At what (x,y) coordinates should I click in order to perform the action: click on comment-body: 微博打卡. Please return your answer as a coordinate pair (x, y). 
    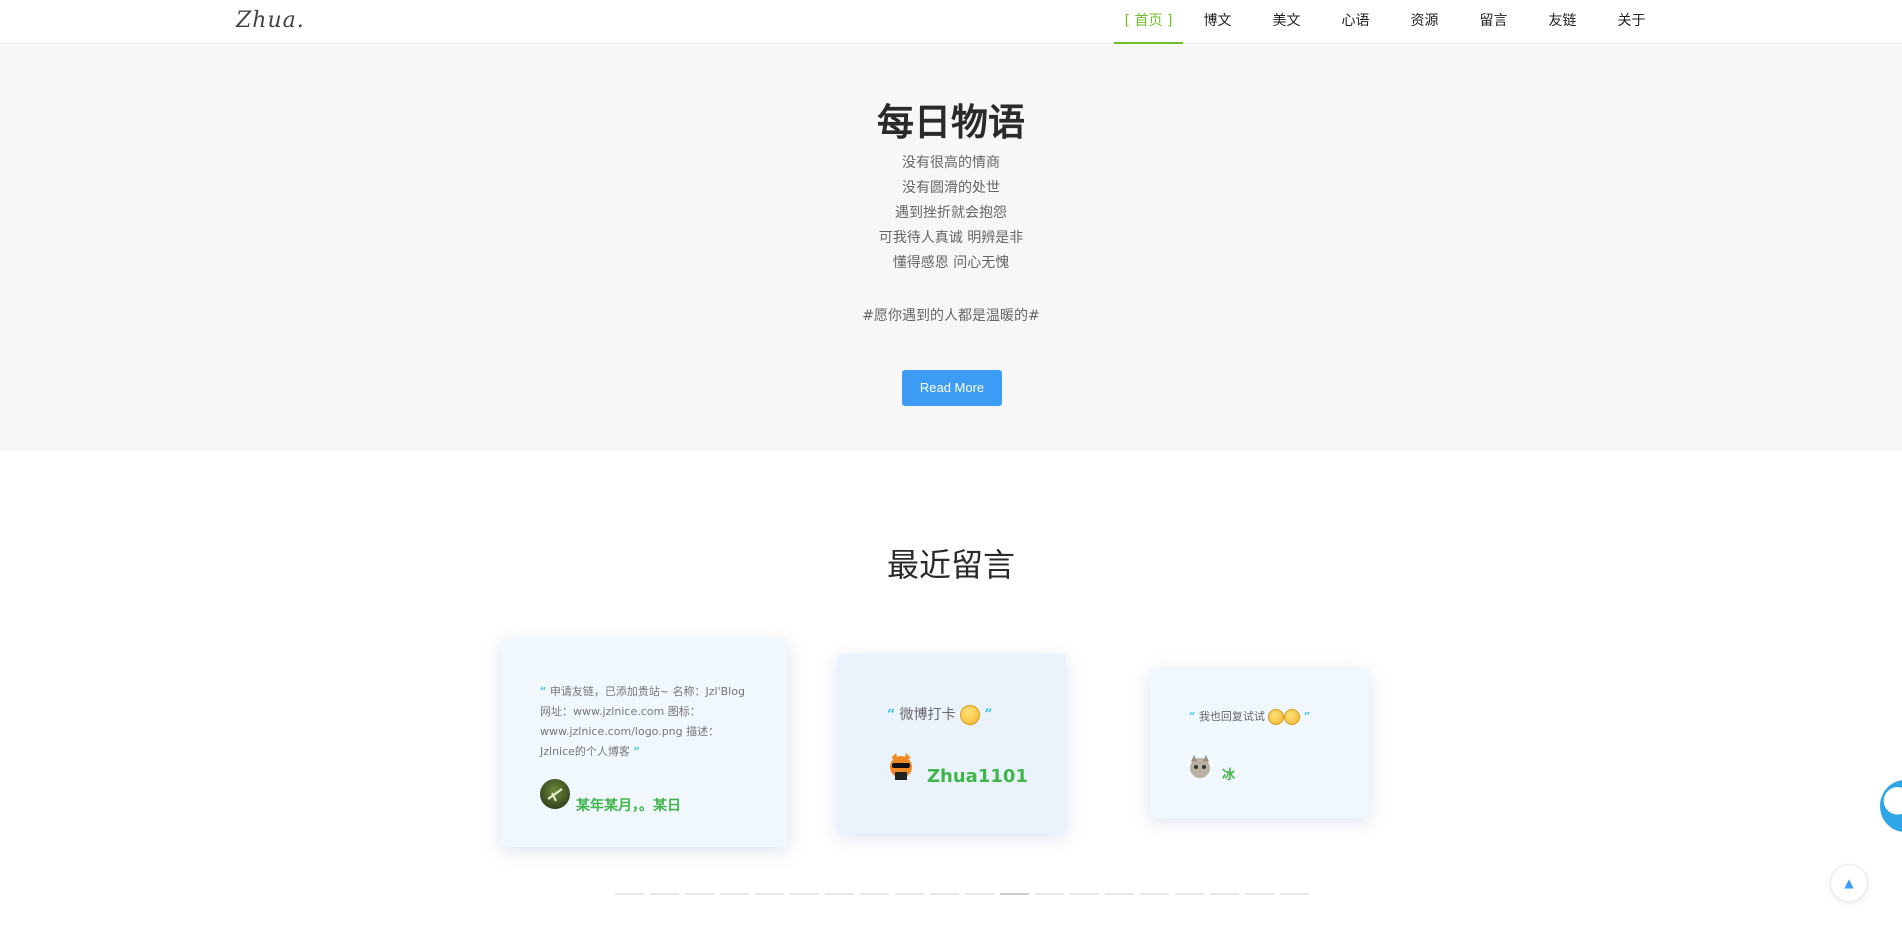
    Looking at the image, I should click on (927, 715).